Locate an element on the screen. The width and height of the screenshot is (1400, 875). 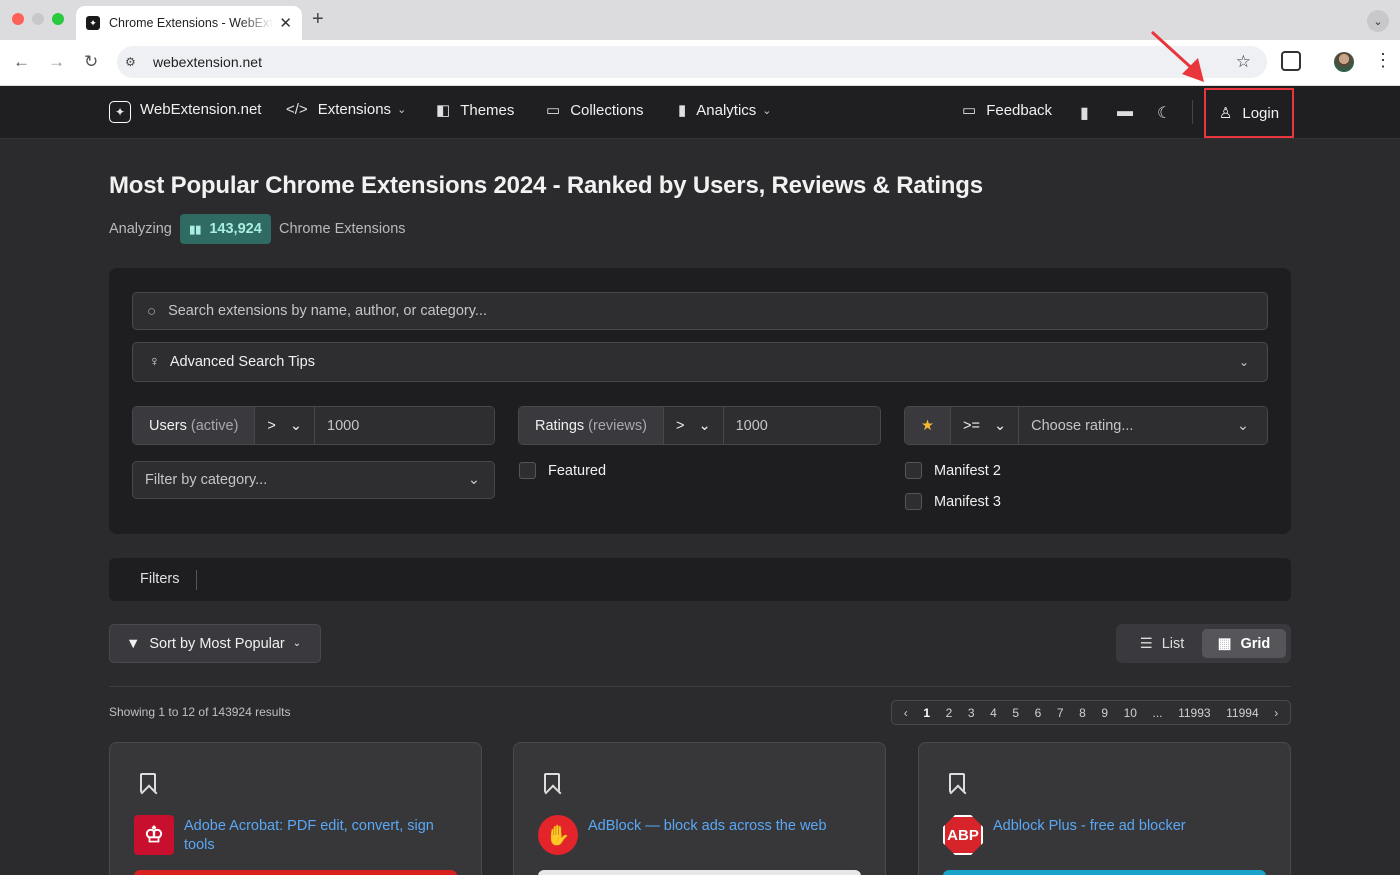
site-settings-icon: ⚙ is located at coordinates (134, 62).